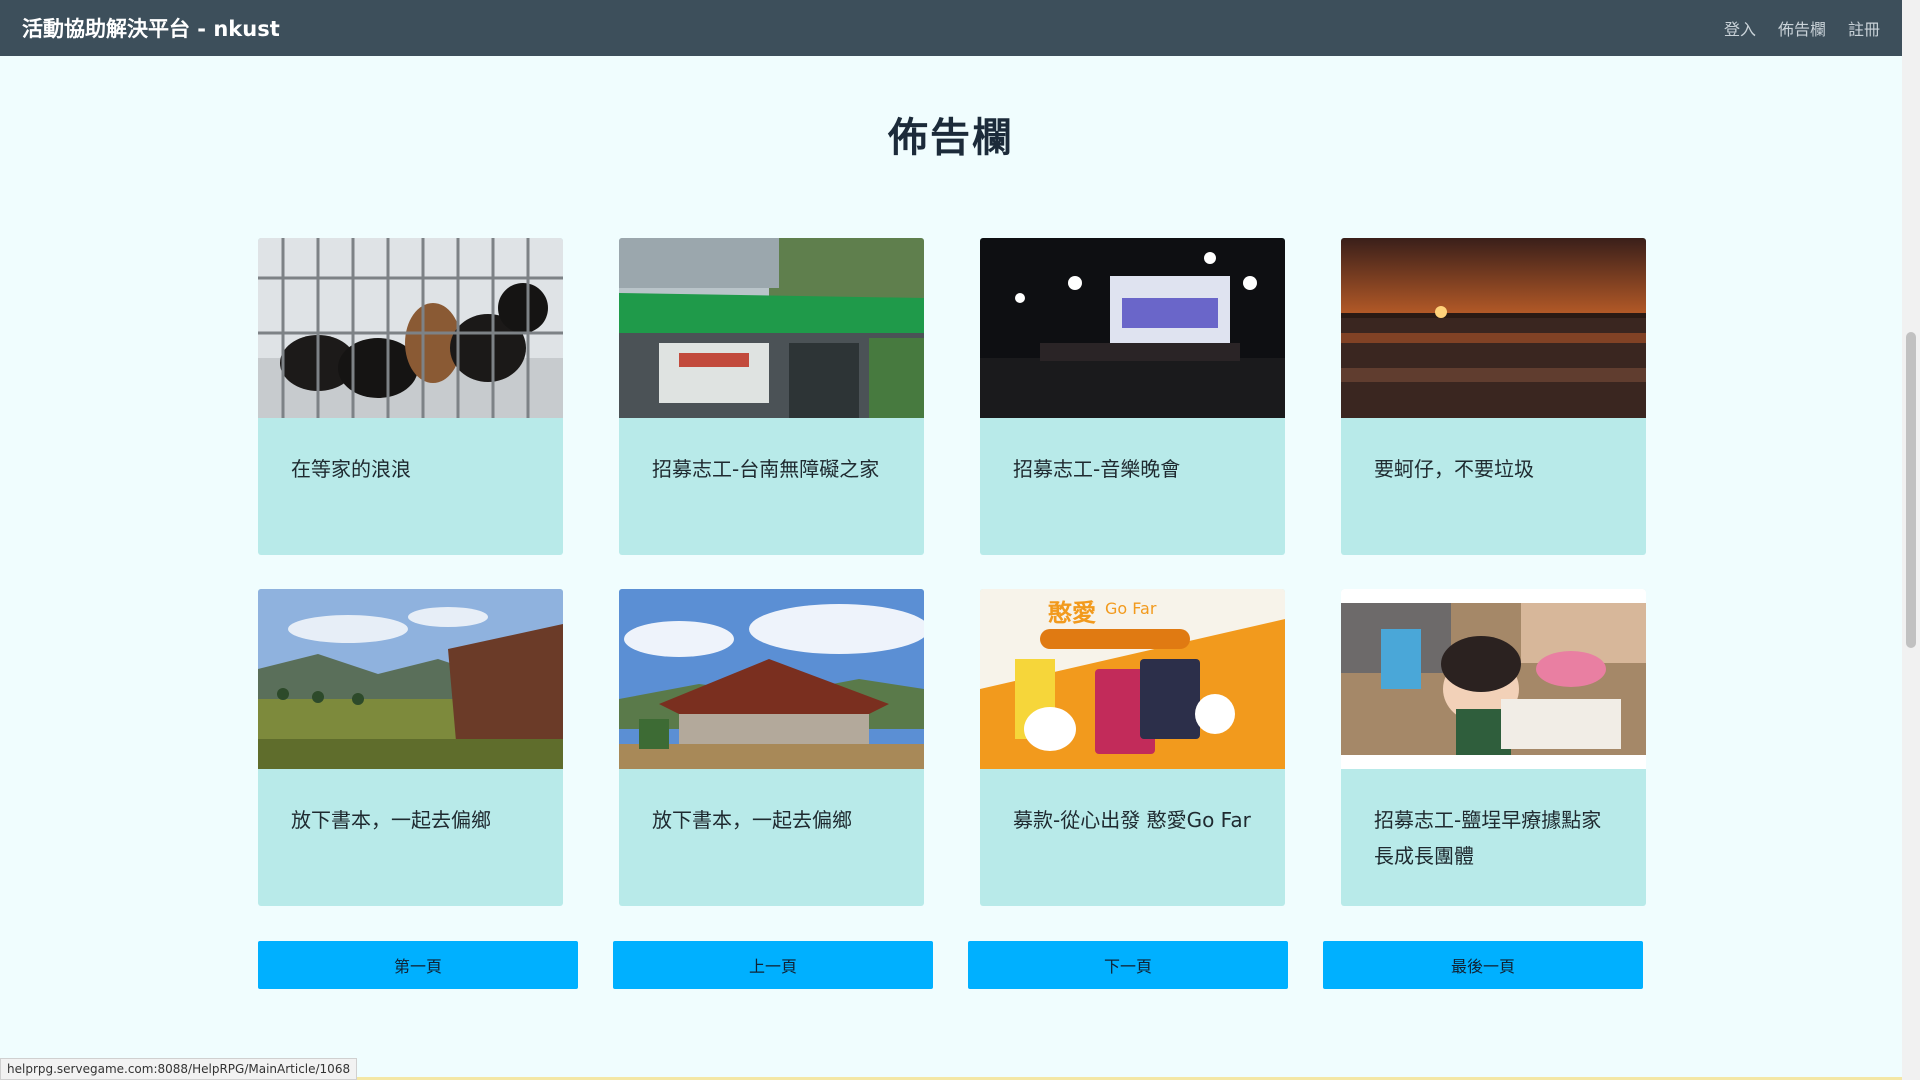 The width and height of the screenshot is (1920, 1080). Describe the element at coordinates (1864, 28) in the screenshot. I see `nav-register-link: 註冊` at that location.